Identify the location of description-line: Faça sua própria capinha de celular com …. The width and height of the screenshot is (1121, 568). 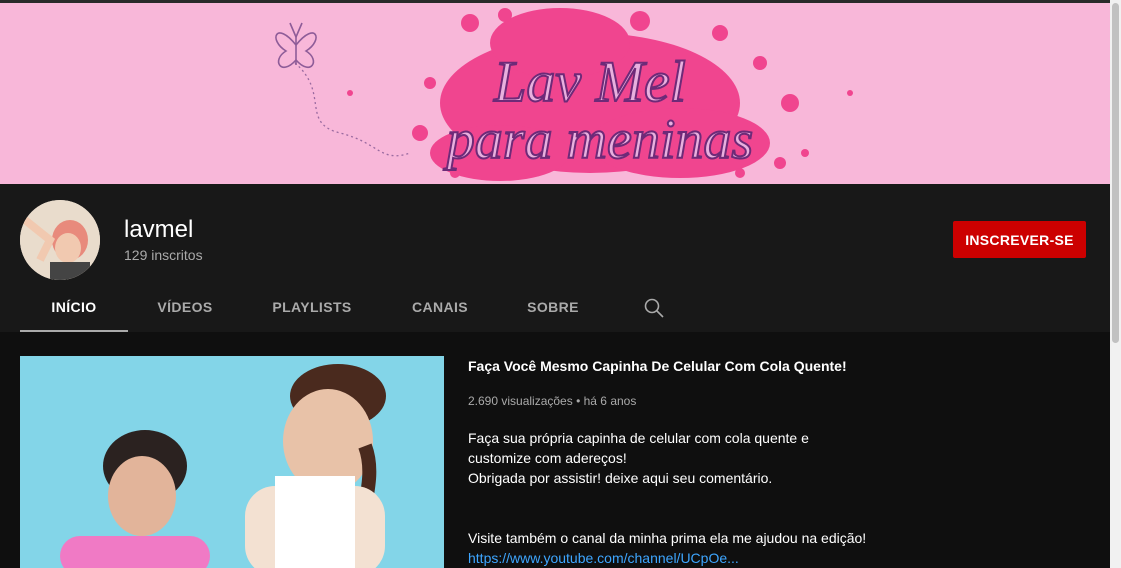
(638, 438).